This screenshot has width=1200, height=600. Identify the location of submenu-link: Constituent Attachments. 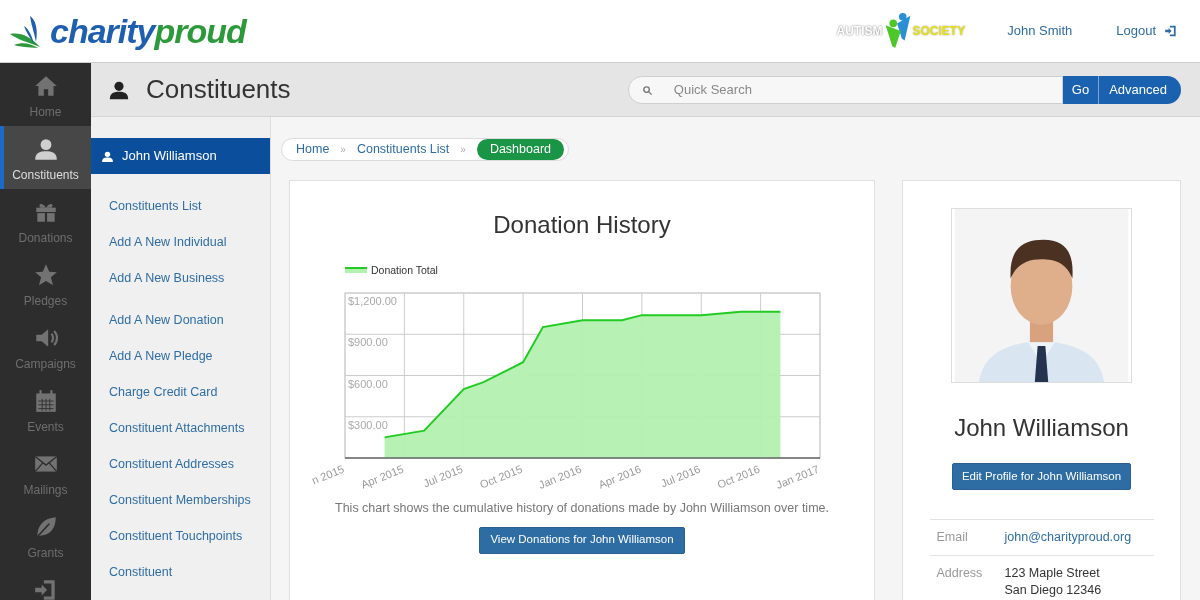
(184, 428).